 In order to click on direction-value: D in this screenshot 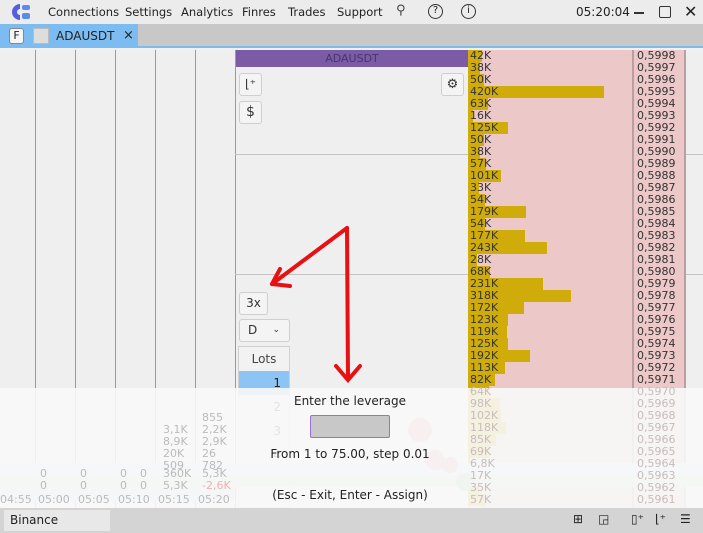, I will do `click(253, 330)`.